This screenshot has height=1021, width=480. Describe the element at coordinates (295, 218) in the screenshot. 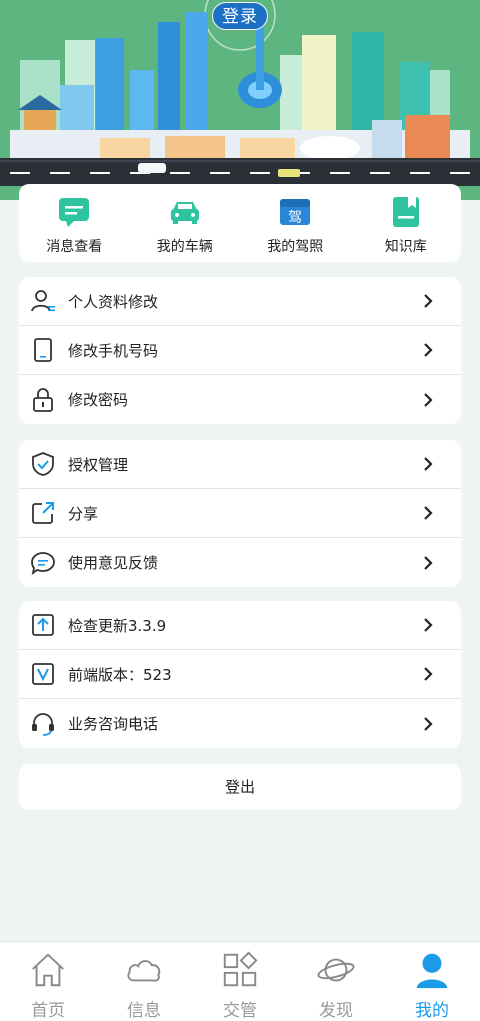

I see `svg-text: 驾` at that location.